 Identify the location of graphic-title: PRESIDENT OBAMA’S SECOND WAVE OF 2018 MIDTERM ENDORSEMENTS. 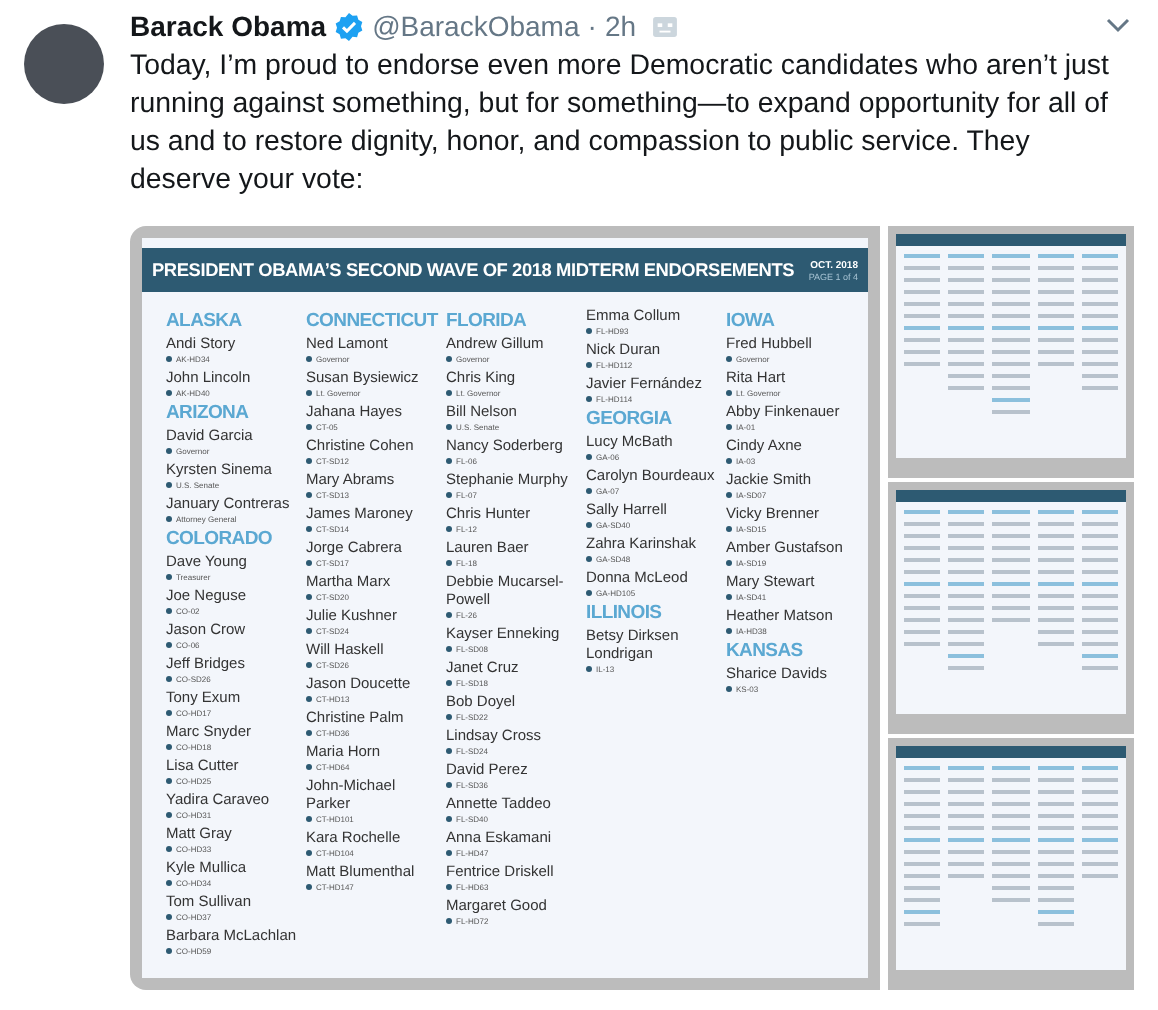
(473, 270).